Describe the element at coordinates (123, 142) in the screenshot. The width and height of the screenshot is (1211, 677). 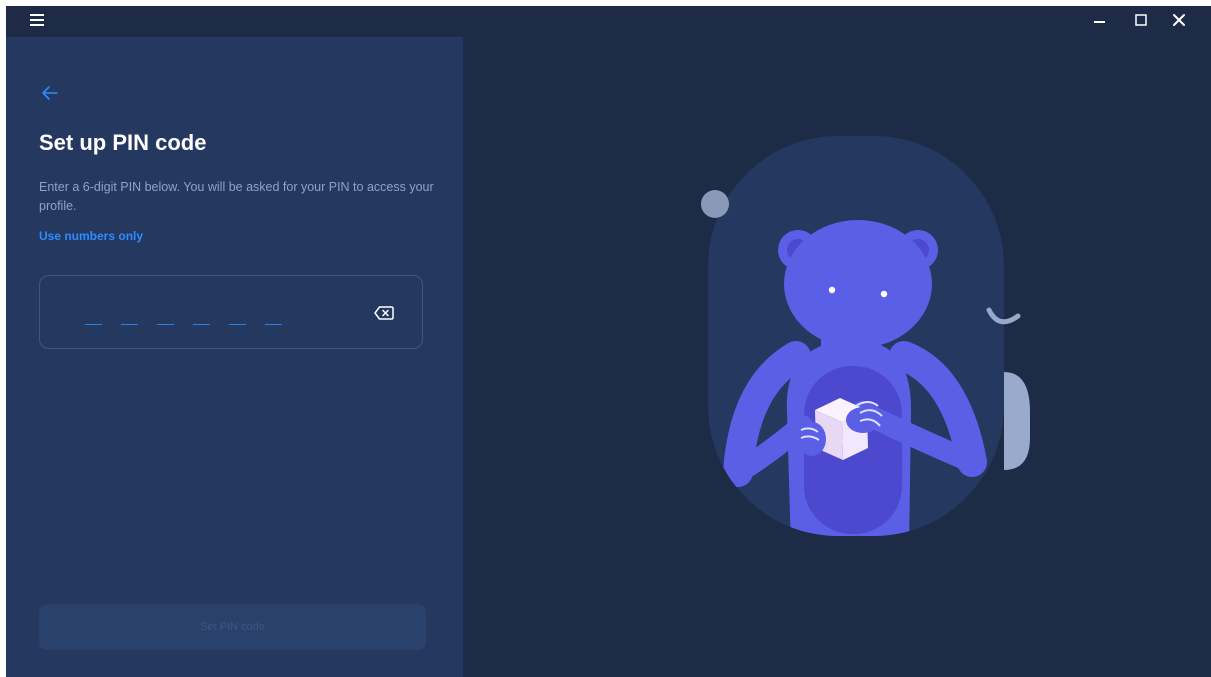
I see `page-title: Set up PIN code` at that location.